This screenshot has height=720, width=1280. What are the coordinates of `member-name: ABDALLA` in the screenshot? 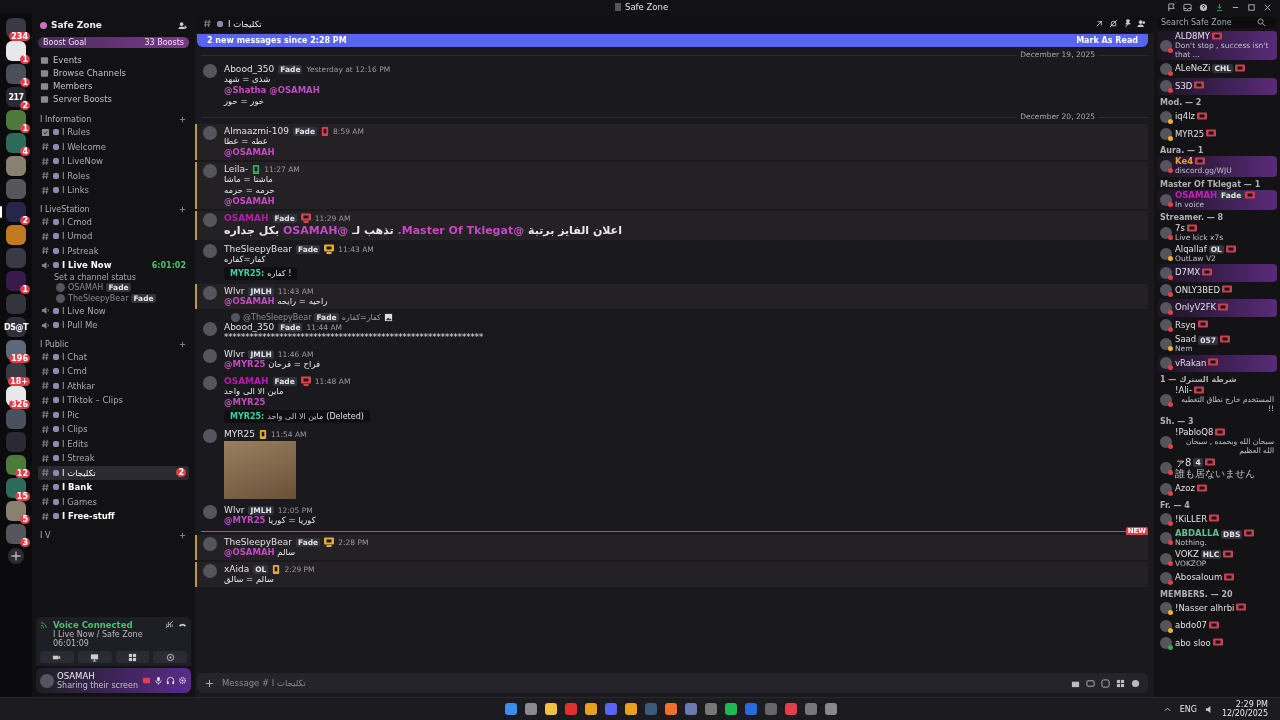 It's located at (1197, 534).